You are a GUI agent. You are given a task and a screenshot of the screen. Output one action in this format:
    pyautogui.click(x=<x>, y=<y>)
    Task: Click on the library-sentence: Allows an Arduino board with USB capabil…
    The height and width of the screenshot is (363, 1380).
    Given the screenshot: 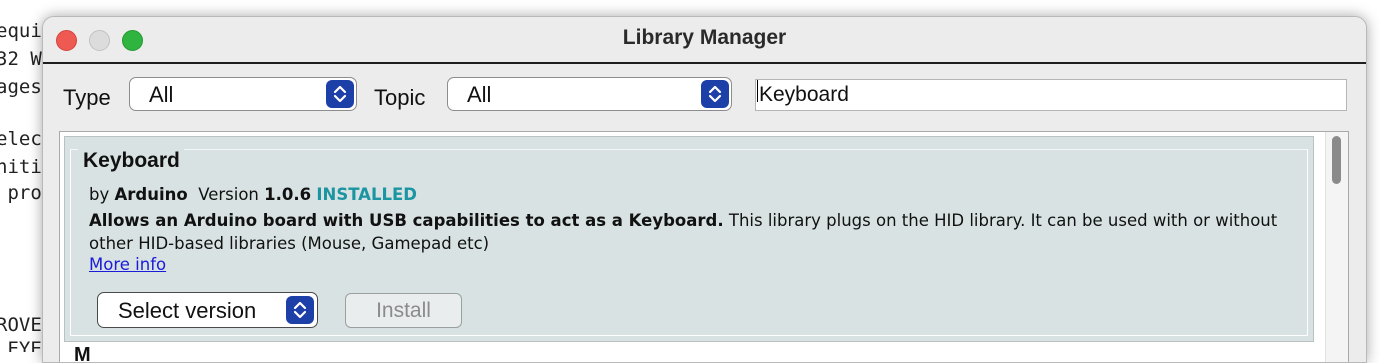 What is the action you would take?
    pyautogui.click(x=406, y=220)
    